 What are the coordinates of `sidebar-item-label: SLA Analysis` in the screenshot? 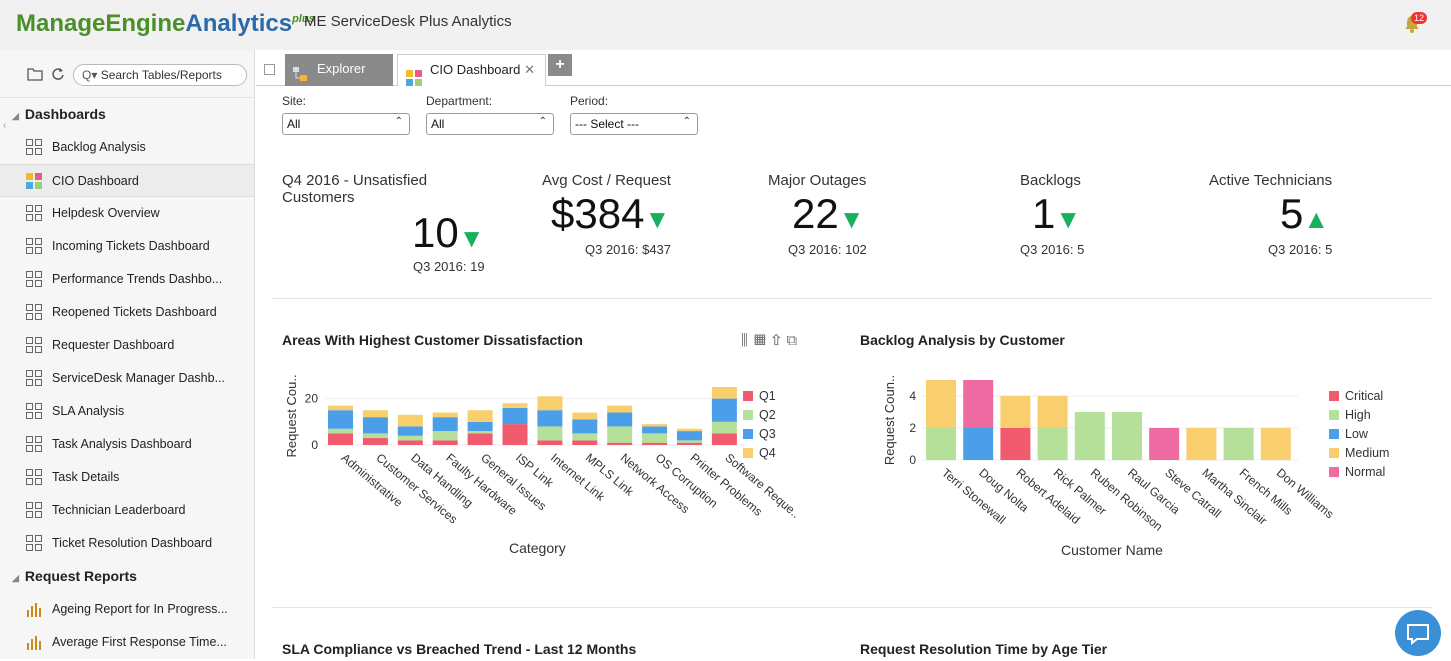 It's located at (88, 411).